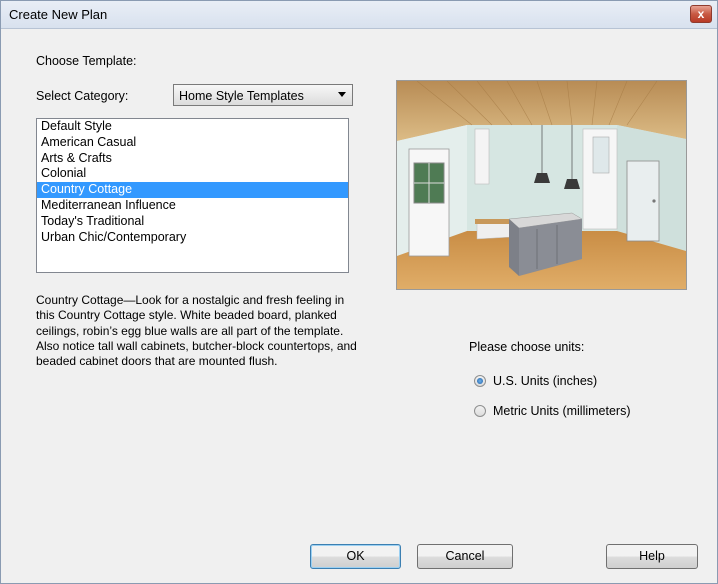 This screenshot has width=718, height=584. What do you see at coordinates (527, 347) in the screenshot?
I see `units-label: Please choose units:` at bounding box center [527, 347].